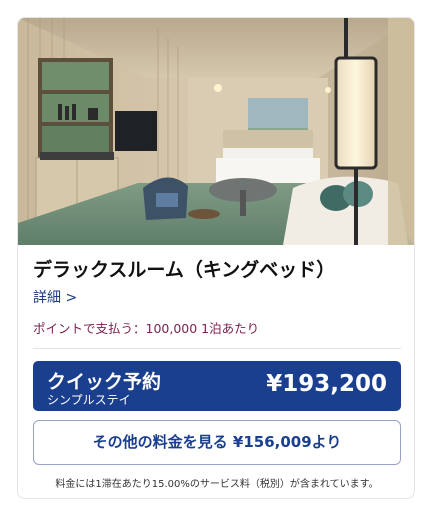 The image size is (425, 508). What do you see at coordinates (89, 400) in the screenshot?
I see `quick-book-sublabel: シンプルステイ` at bounding box center [89, 400].